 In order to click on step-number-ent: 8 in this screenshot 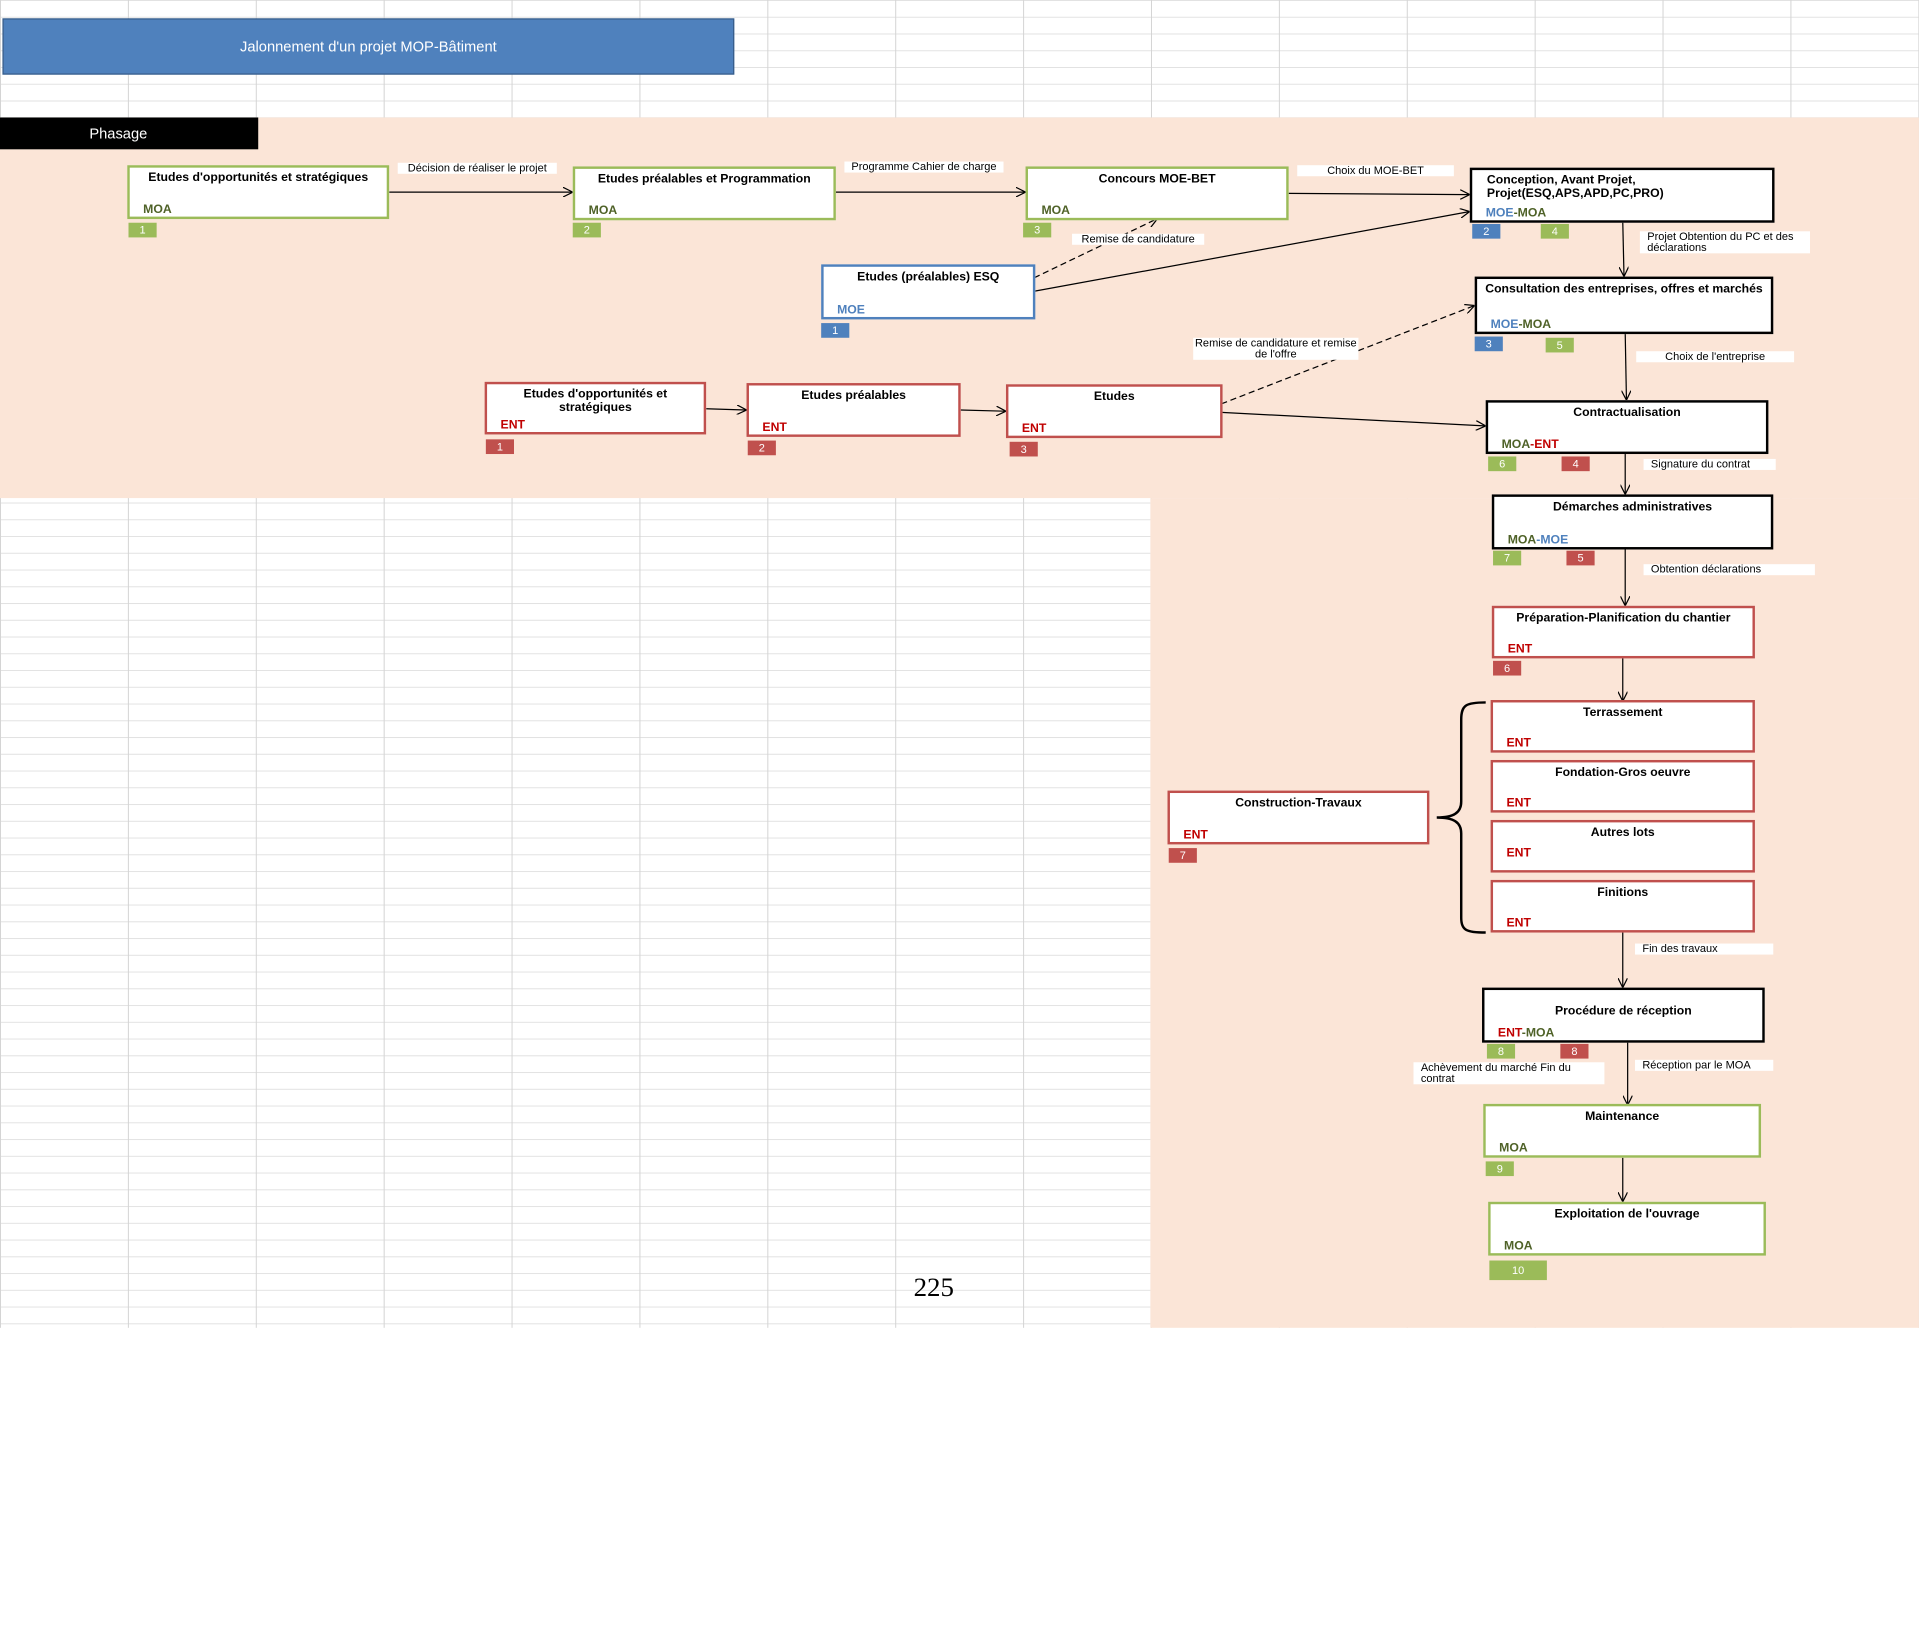, I will do `click(1501, 1051)`.